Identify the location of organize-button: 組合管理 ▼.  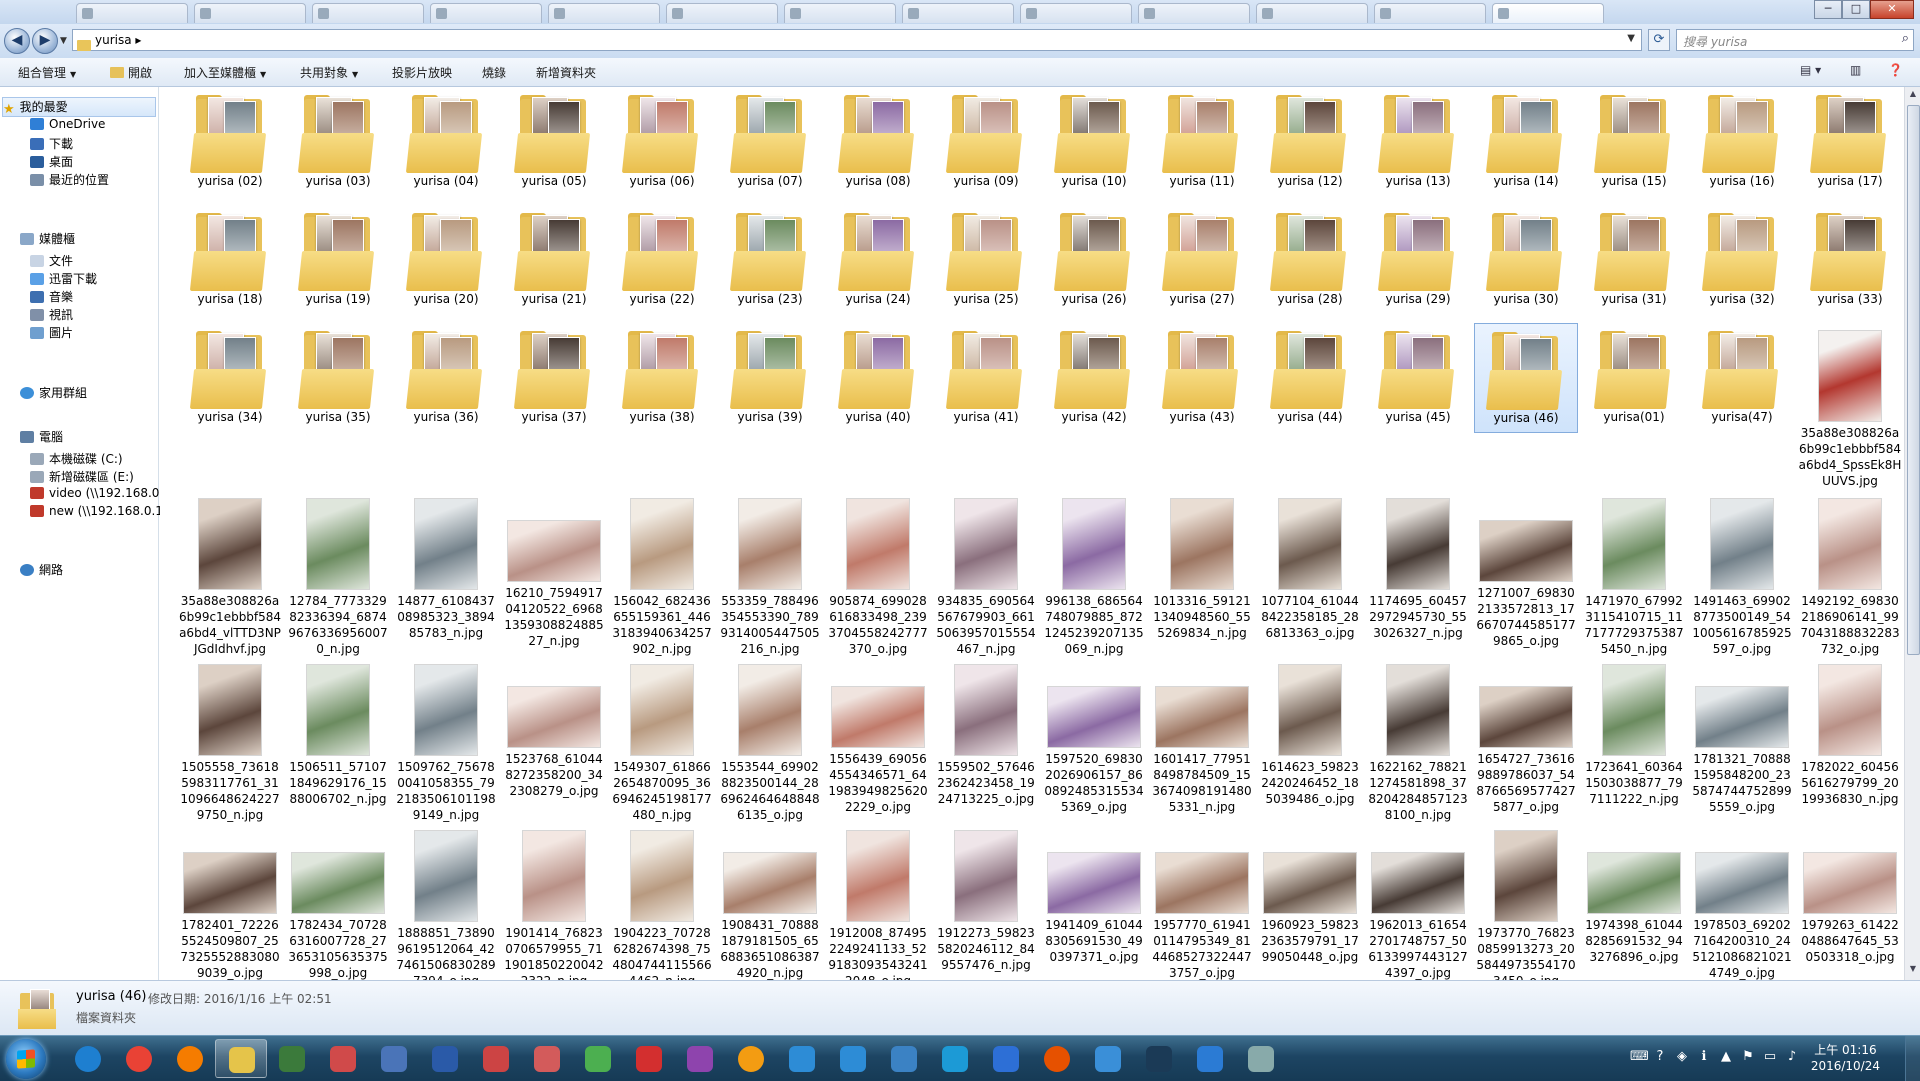
(47, 72).